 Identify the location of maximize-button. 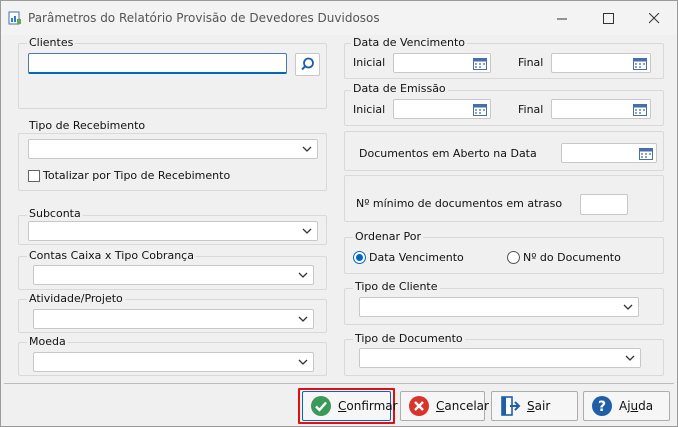
(608, 18).